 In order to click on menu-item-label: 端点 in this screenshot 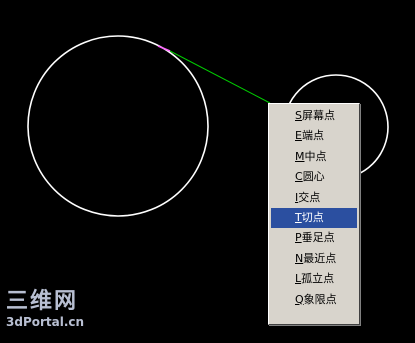, I will do `click(312, 136)`.